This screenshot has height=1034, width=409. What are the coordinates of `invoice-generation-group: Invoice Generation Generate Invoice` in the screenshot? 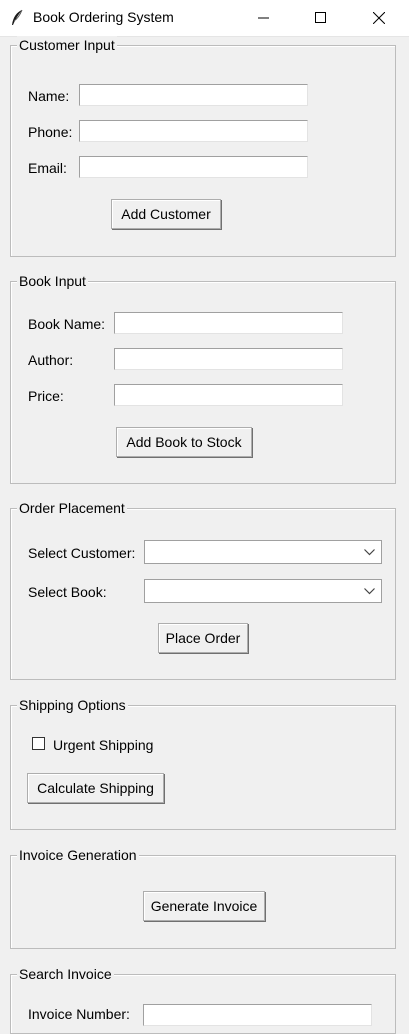 It's located at (203, 897).